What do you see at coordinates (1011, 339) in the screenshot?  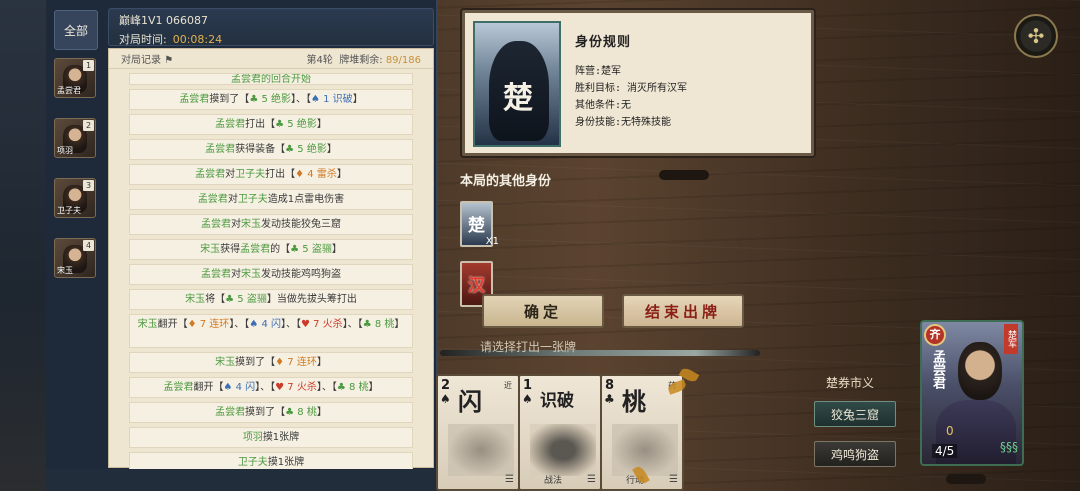 I see `faction-flag: 楚军` at bounding box center [1011, 339].